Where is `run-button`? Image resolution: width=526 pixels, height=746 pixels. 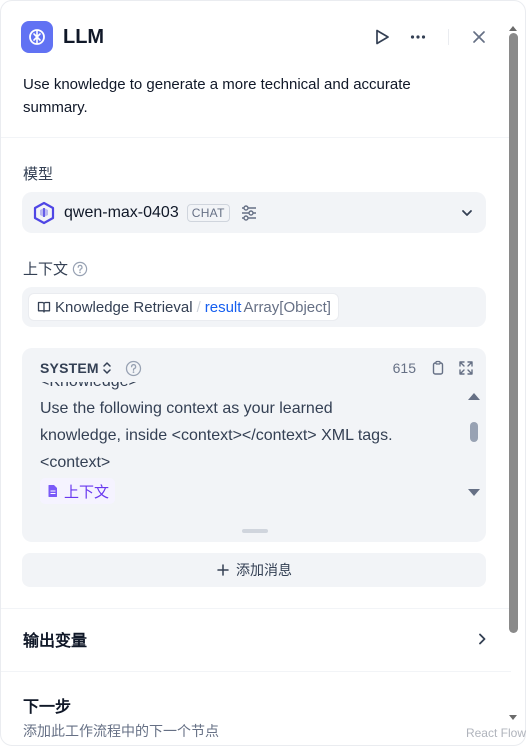 run-button is located at coordinates (382, 37).